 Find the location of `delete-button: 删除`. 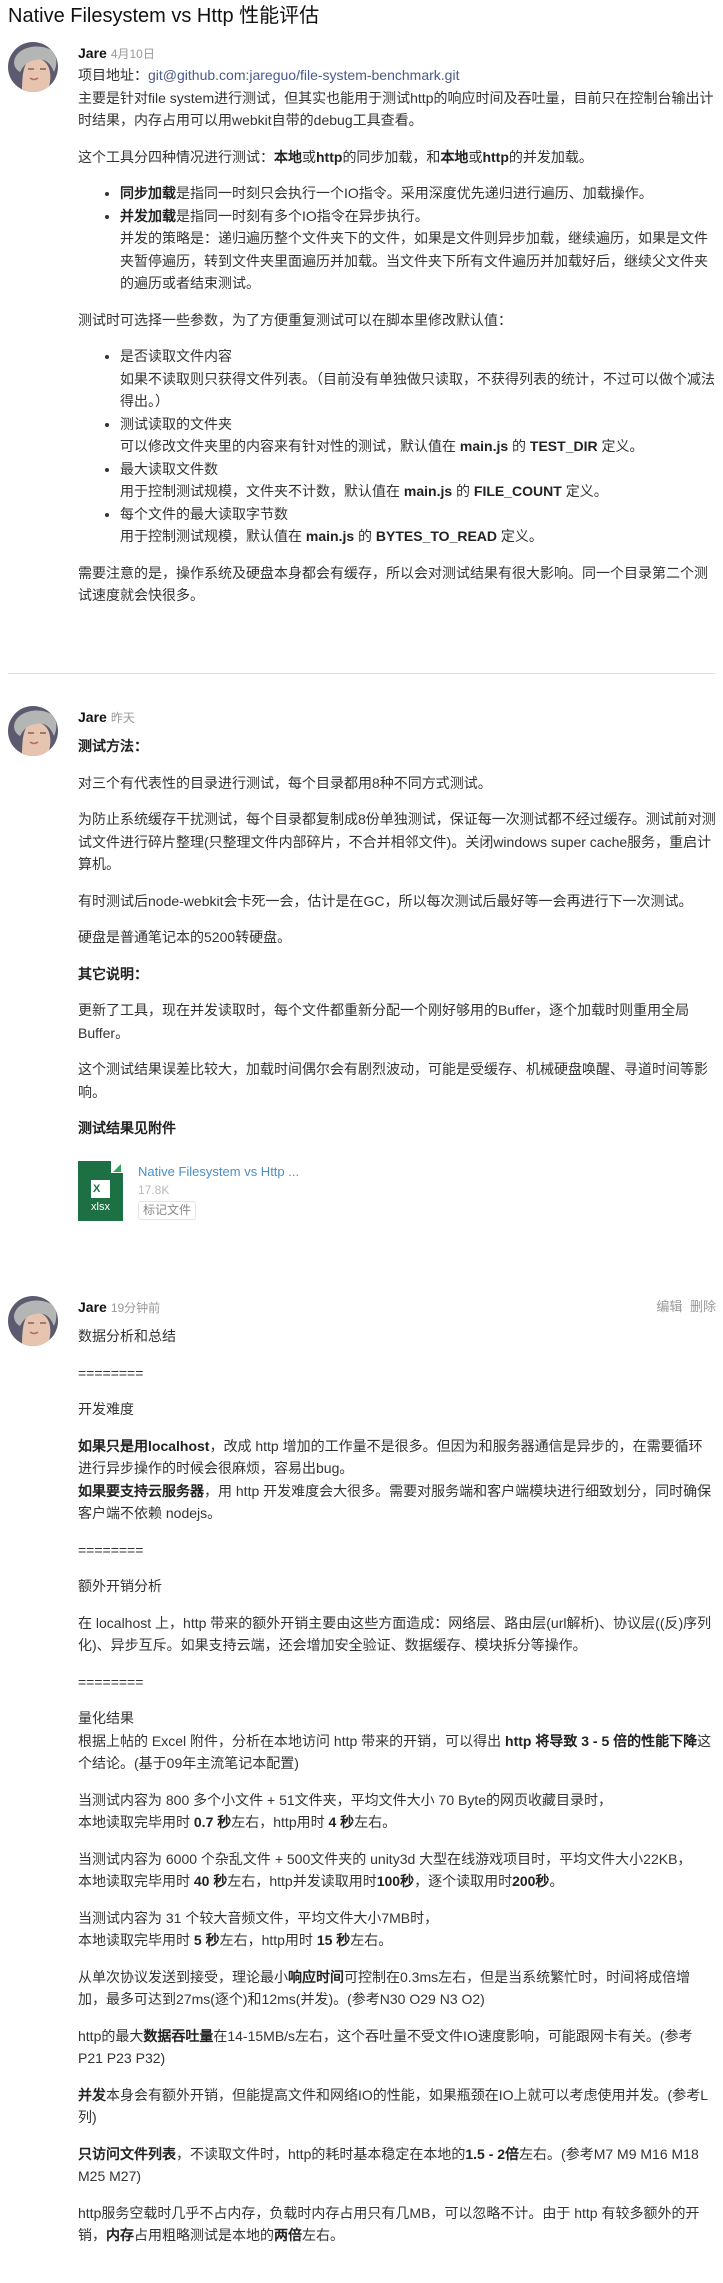

delete-button: 删除 is located at coordinates (703, 1306).